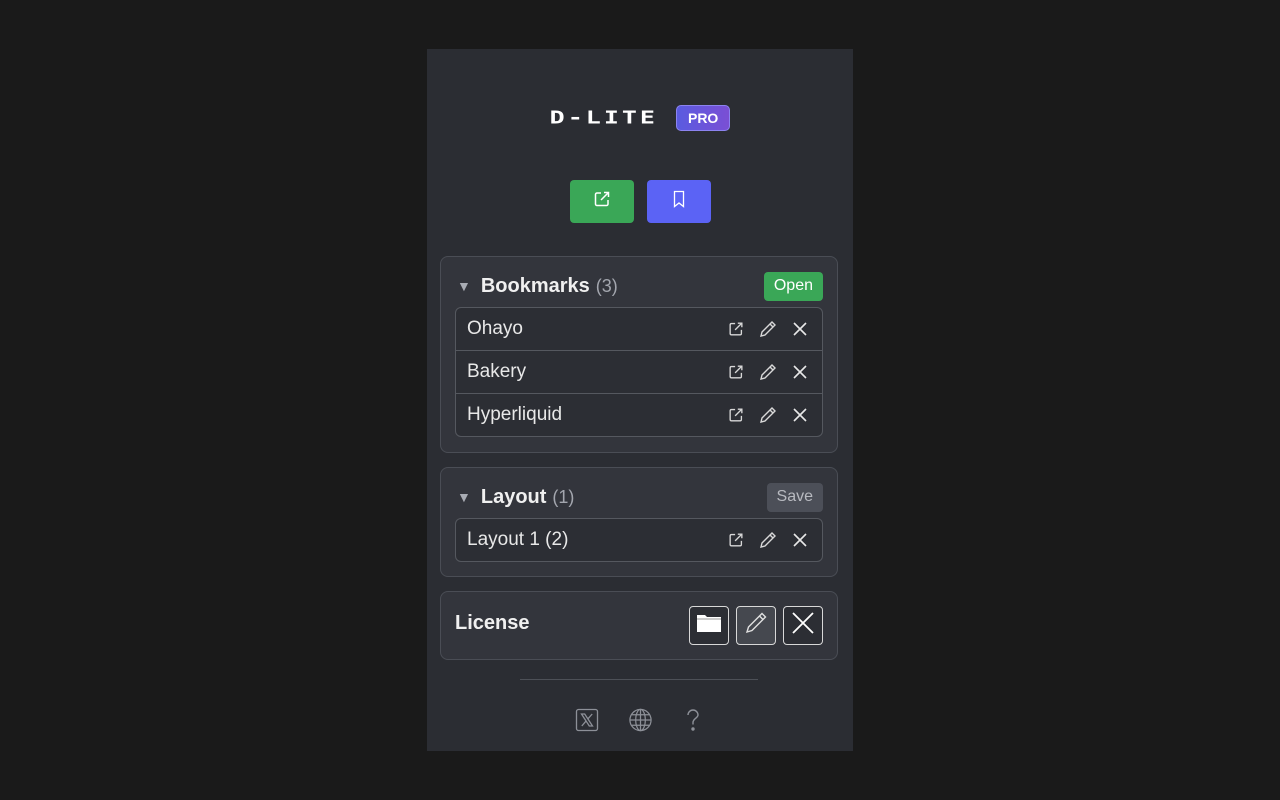  I want to click on app-logo: D-LITE, so click(603, 117).